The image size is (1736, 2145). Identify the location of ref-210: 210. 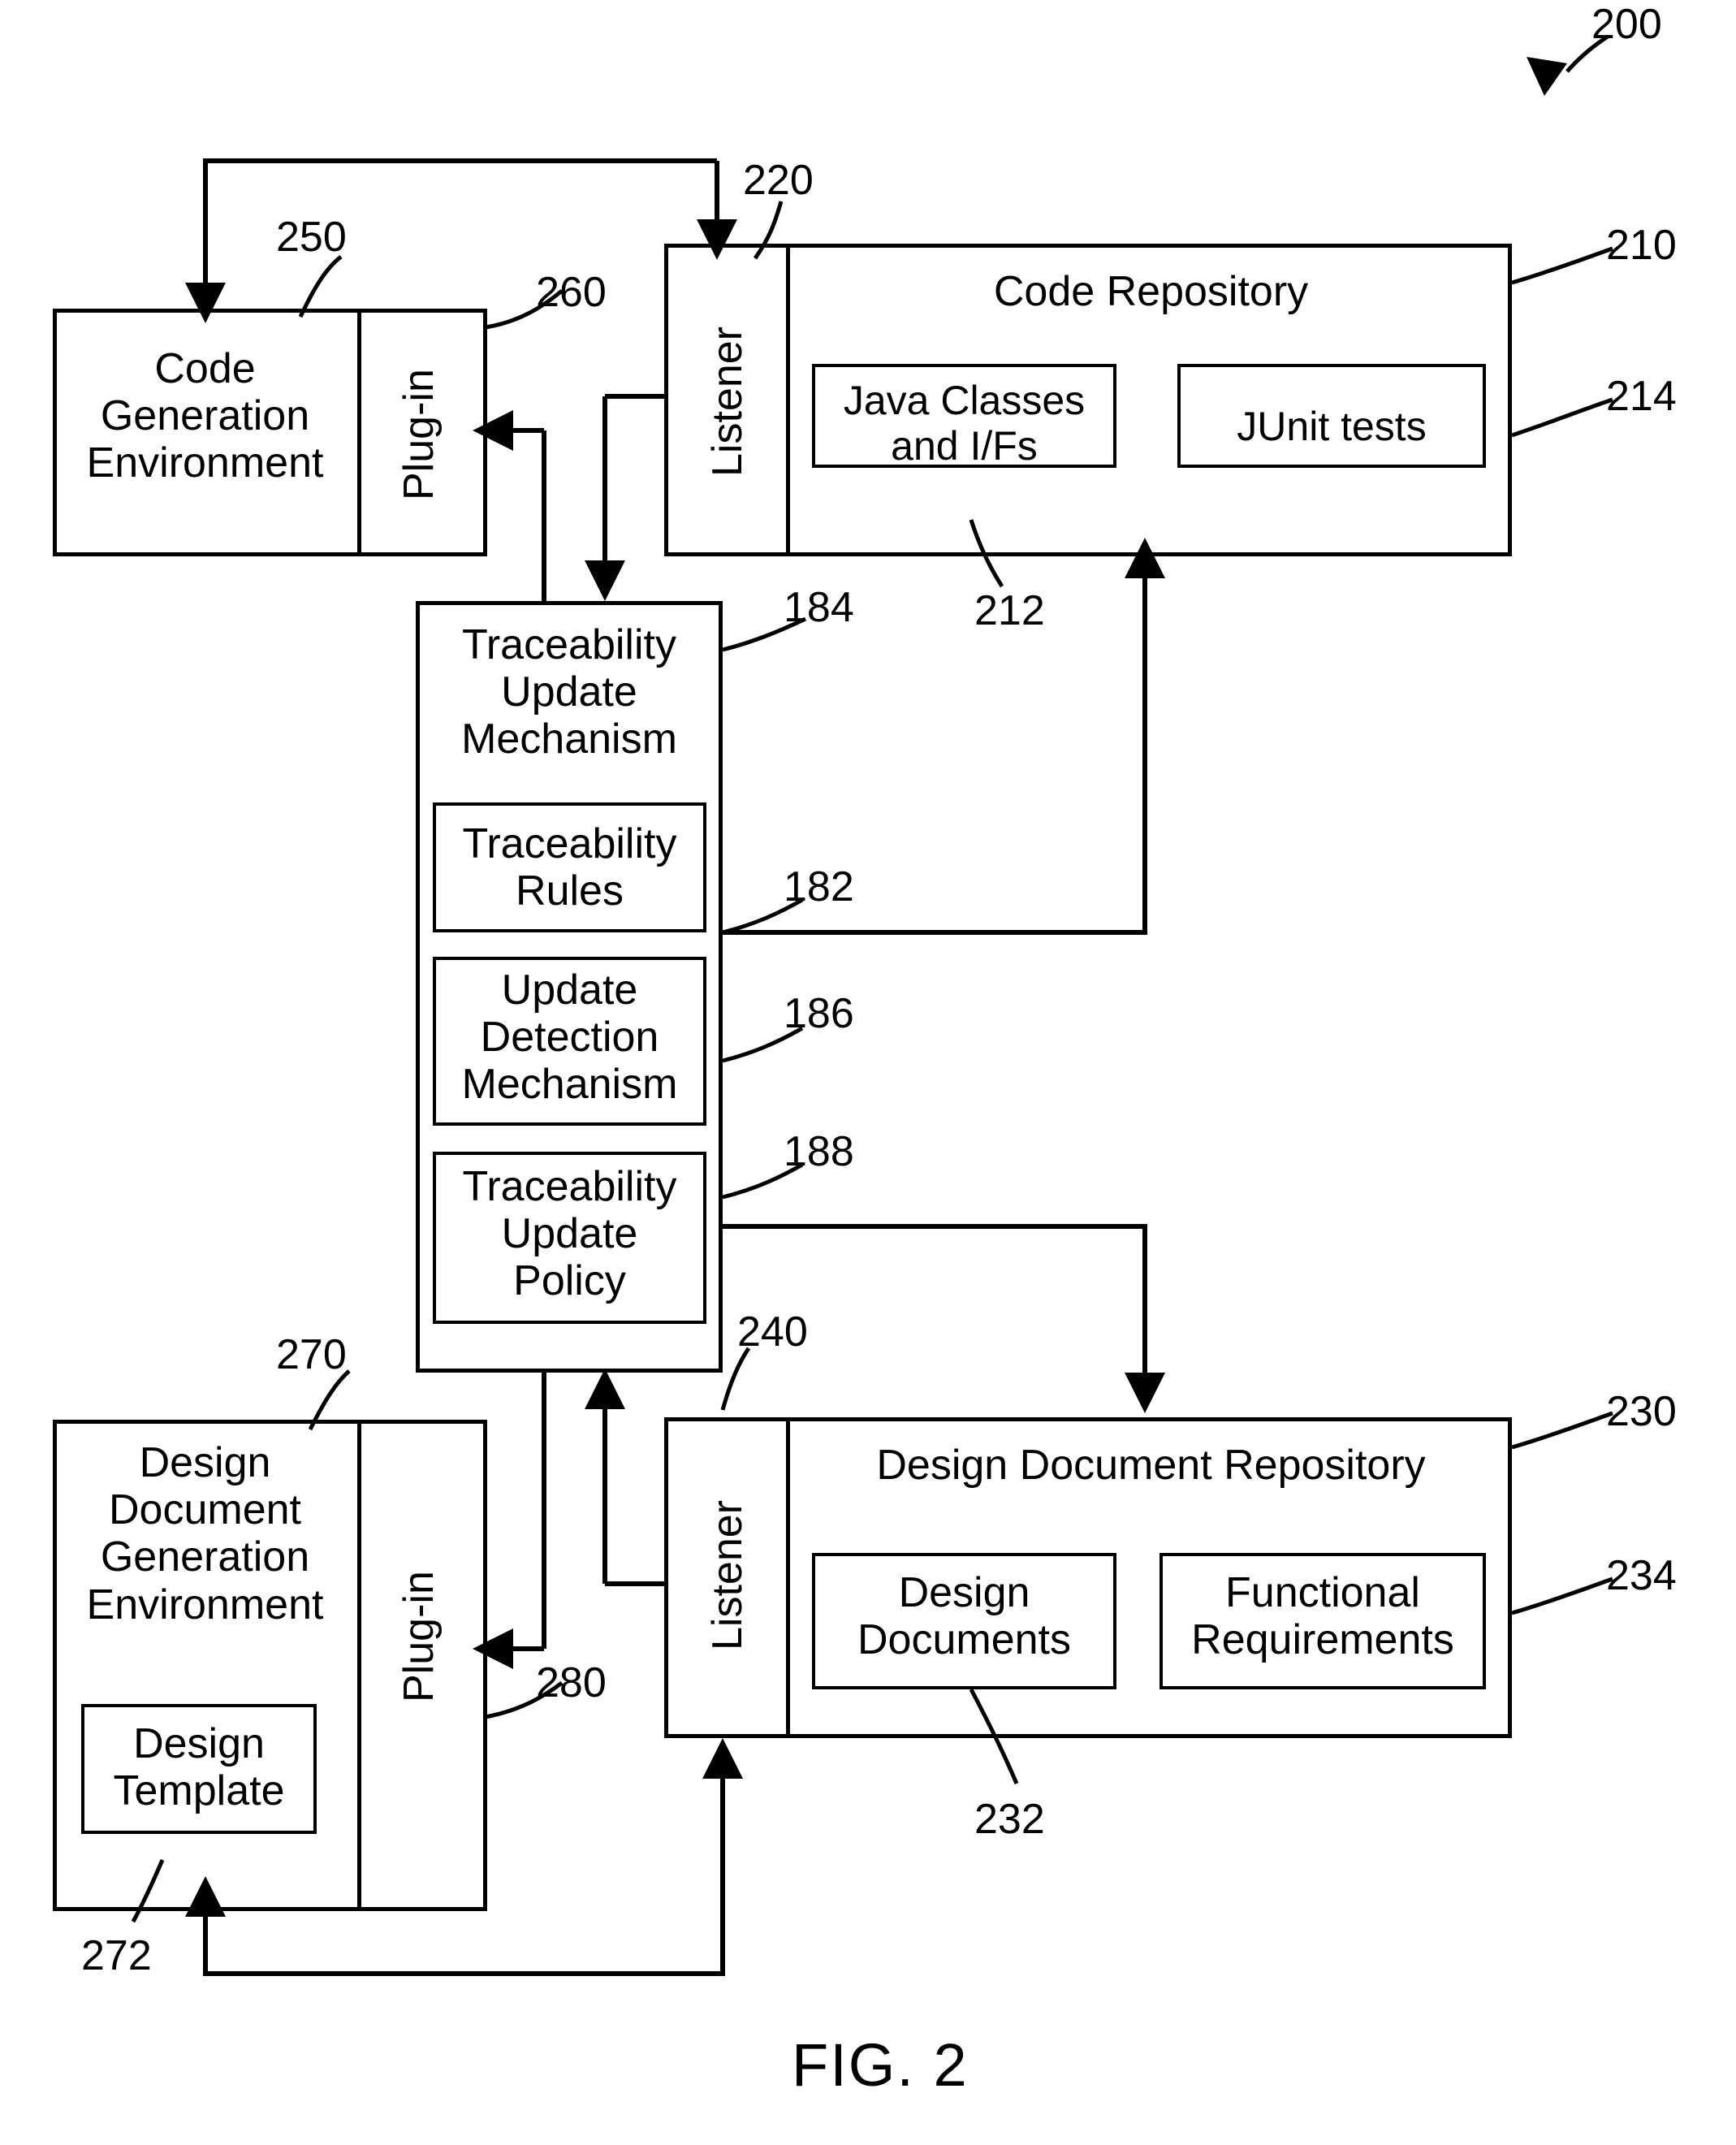
(1642, 245).